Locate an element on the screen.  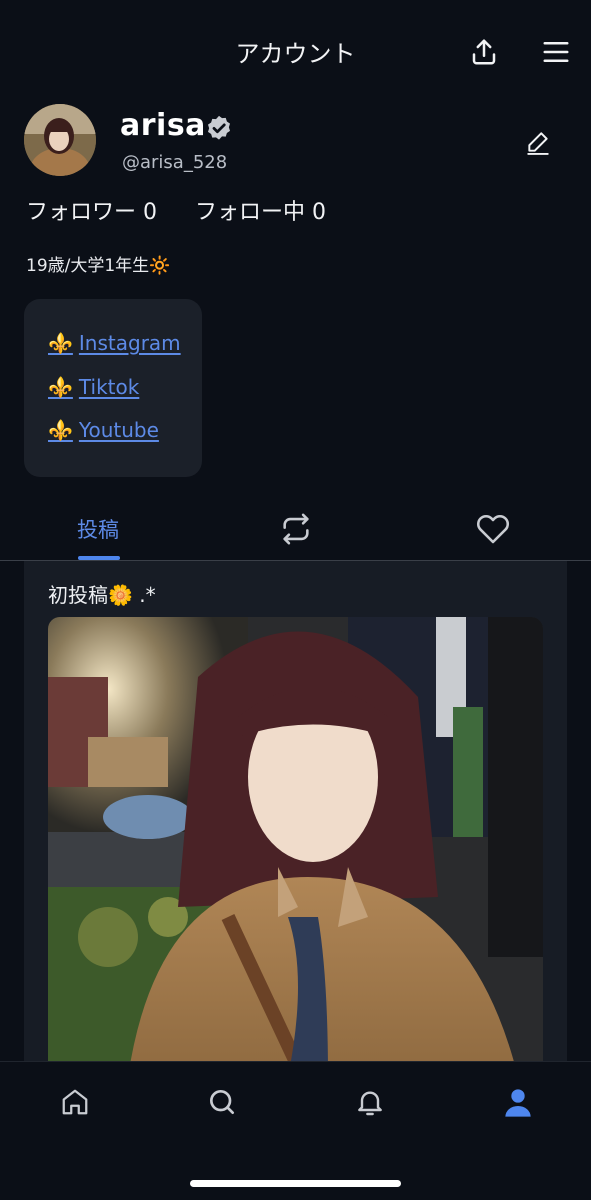
post-text: 初投稿🌼 .* is located at coordinates (102, 595).